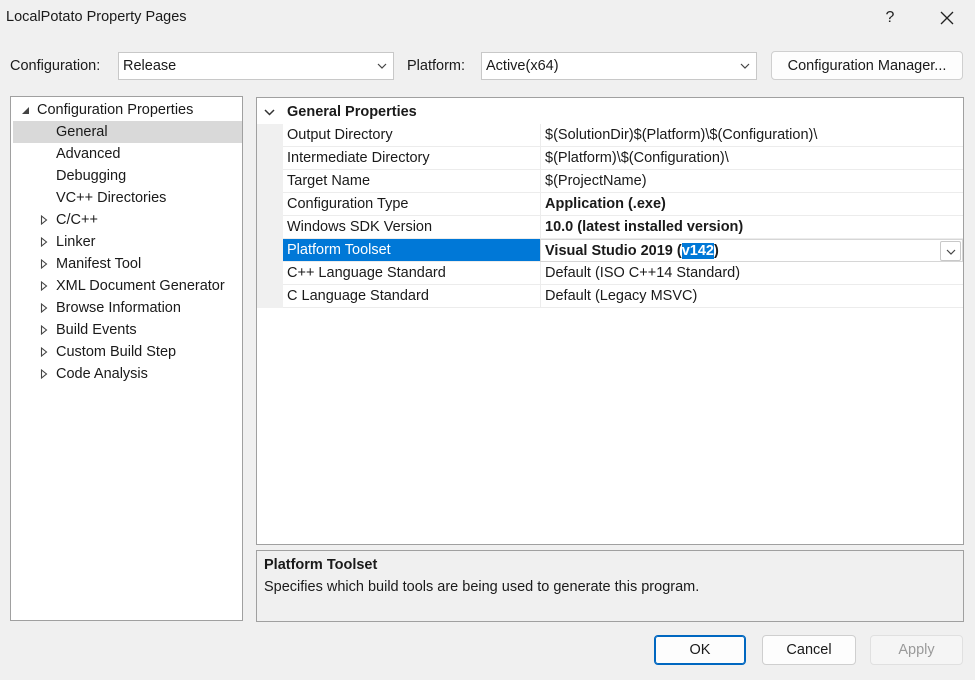  I want to click on help-button: ?, so click(890, 18).